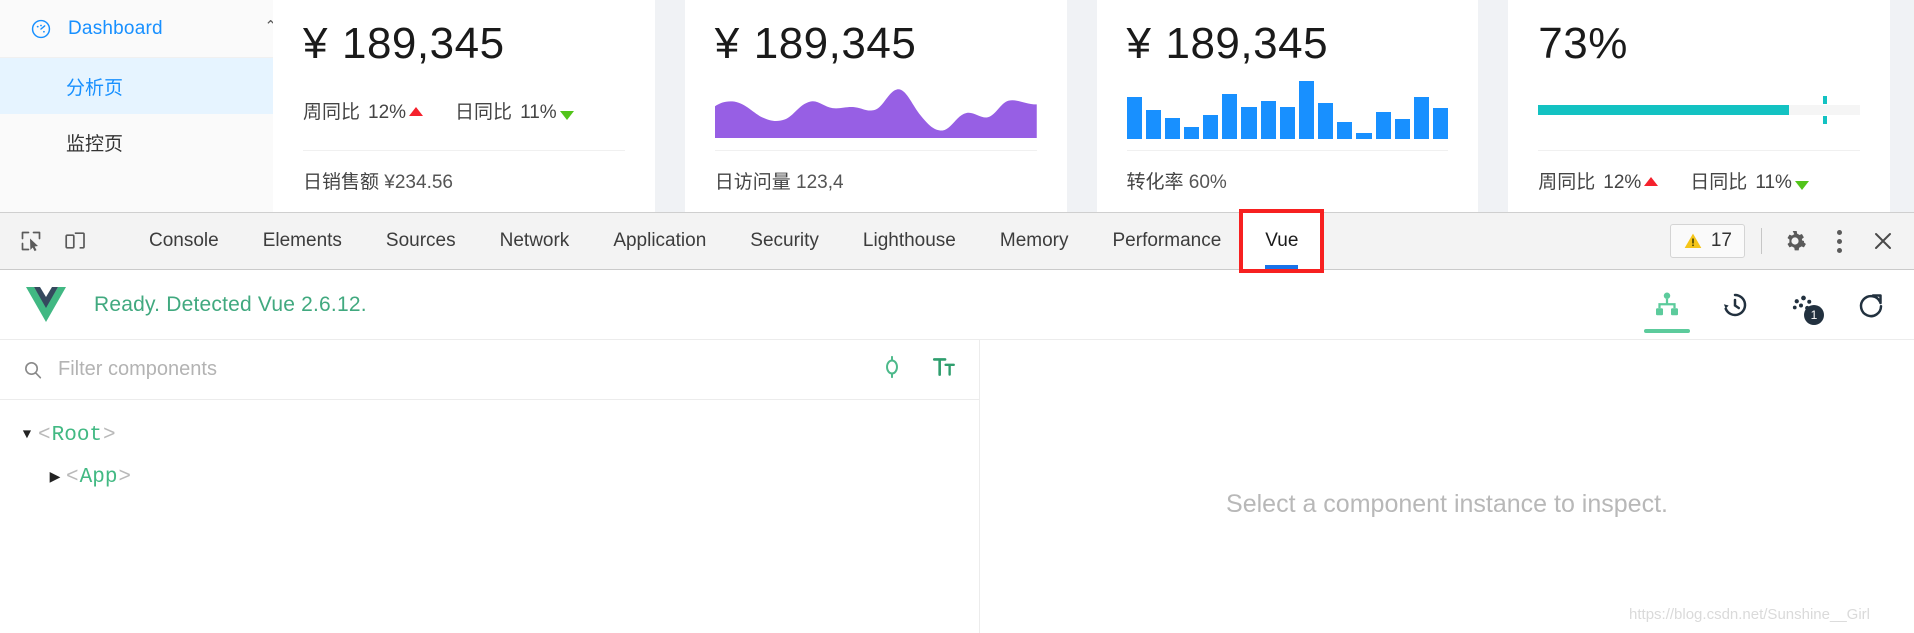  What do you see at coordinates (1839, 241) in the screenshot?
I see `more-options-kebab-icon` at bounding box center [1839, 241].